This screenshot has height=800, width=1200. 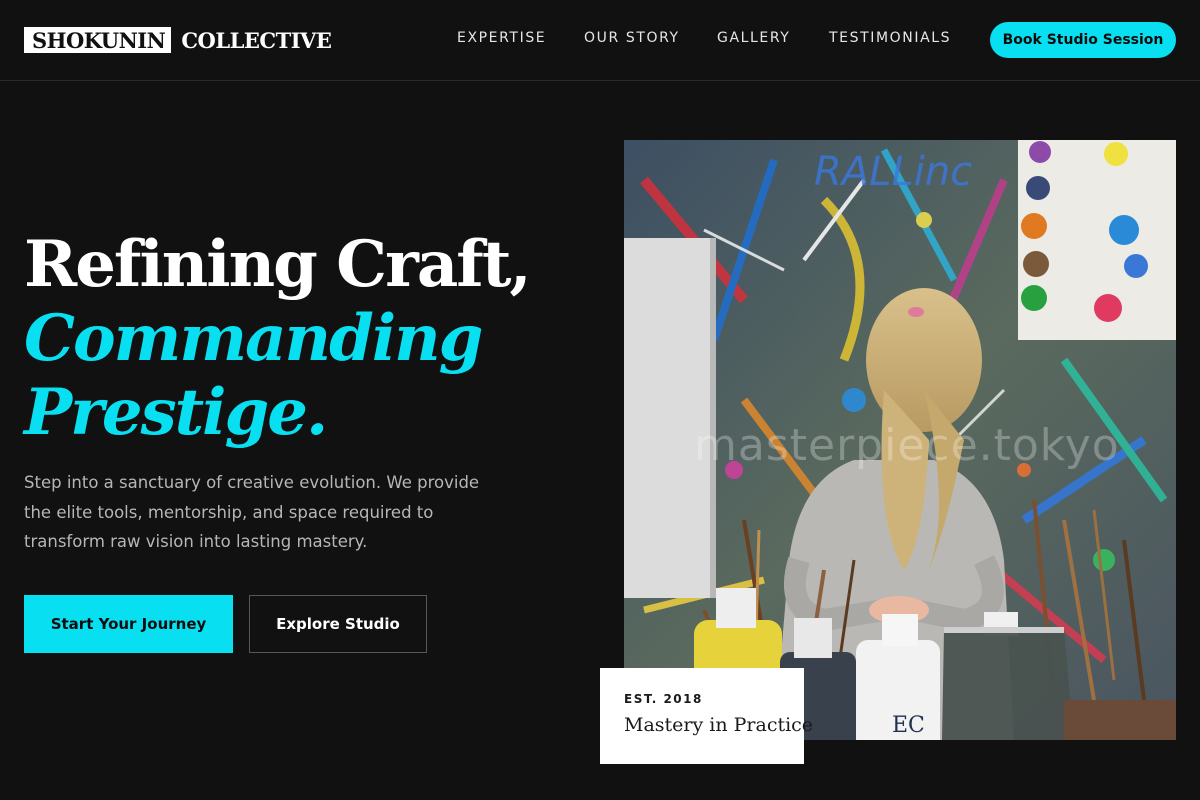 I want to click on hero-headline-line-1: Refining Craft,, so click(x=278, y=264).